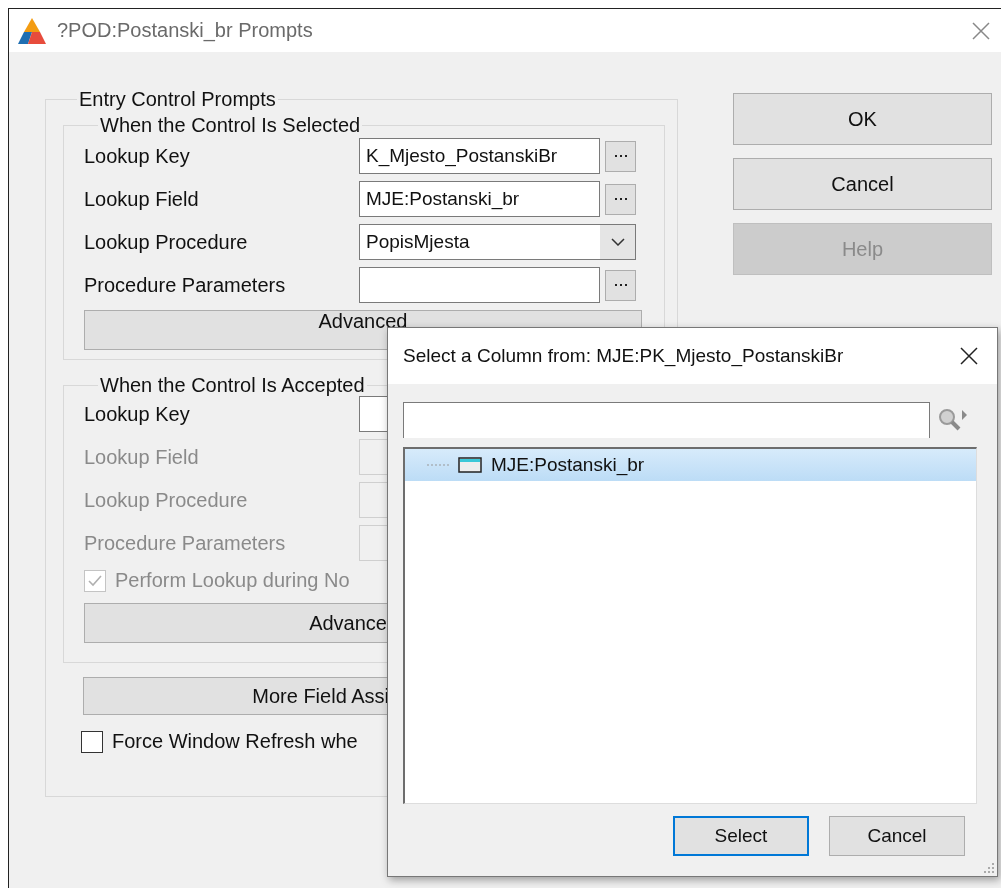  What do you see at coordinates (32, 30) in the screenshot?
I see `app-logo-icon` at bounding box center [32, 30].